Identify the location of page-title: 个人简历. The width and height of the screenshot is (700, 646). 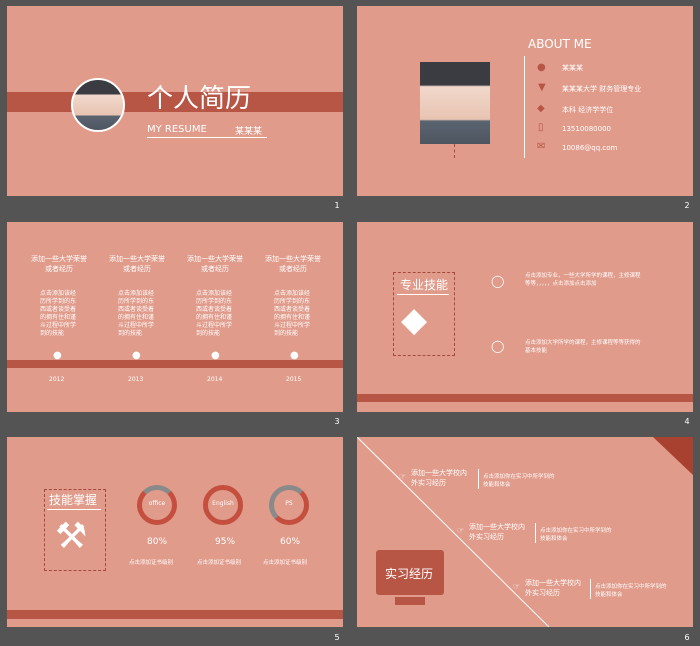
(199, 99).